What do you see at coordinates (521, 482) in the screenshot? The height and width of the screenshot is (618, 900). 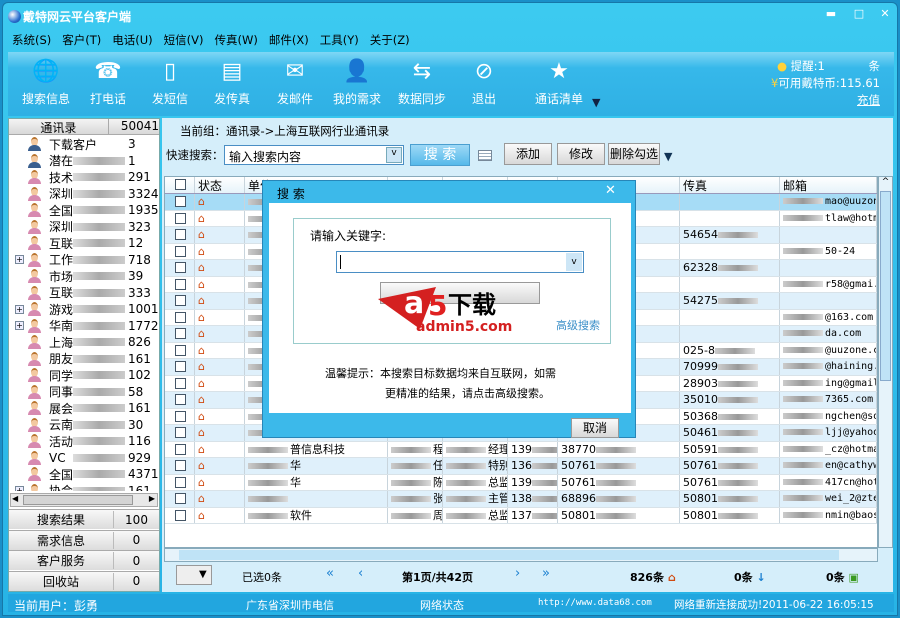 I see `table-row: ⌂ 华 陈 总监139 50761 50761 417cn@hotm` at bounding box center [521, 482].